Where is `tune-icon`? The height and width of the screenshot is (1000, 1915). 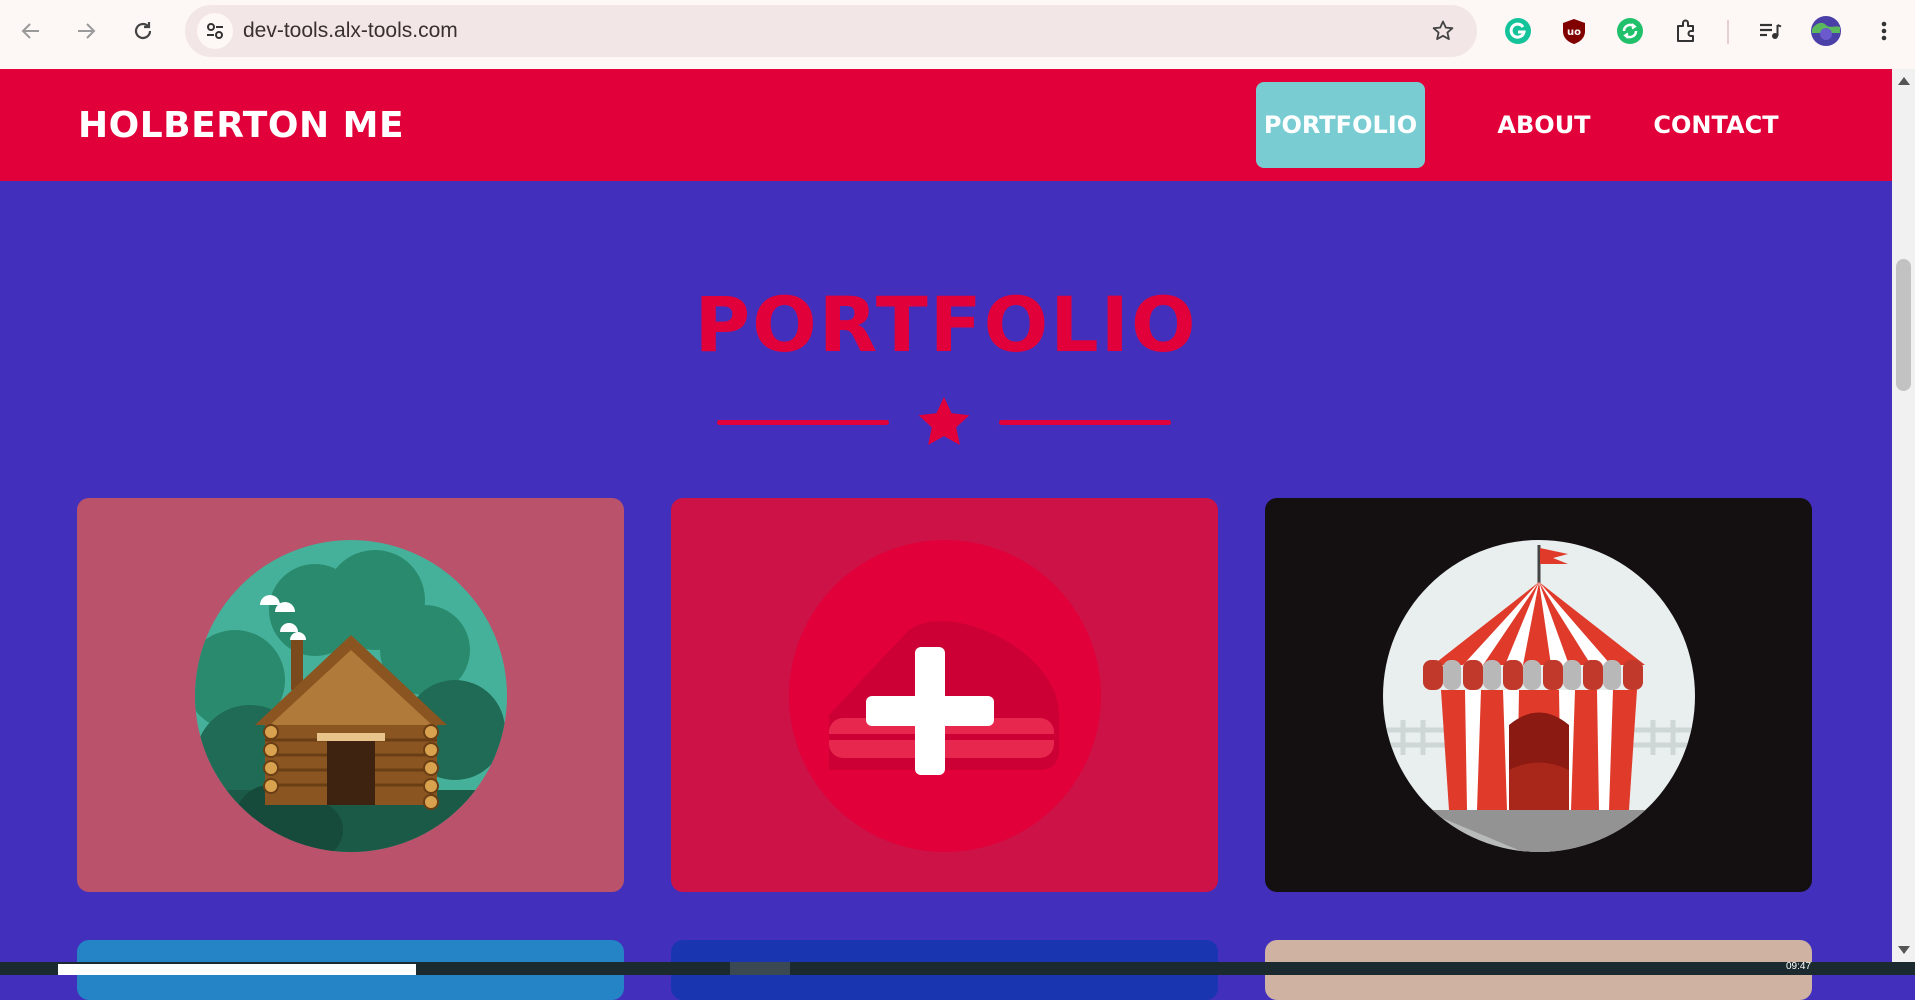 tune-icon is located at coordinates (215, 31).